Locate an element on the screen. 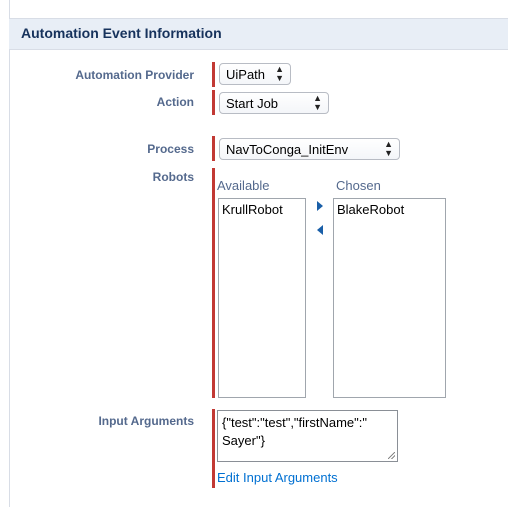 The width and height of the screenshot is (508, 507). input-arguments-line1: {"test":"test","firstName":" is located at coordinates (295, 422).